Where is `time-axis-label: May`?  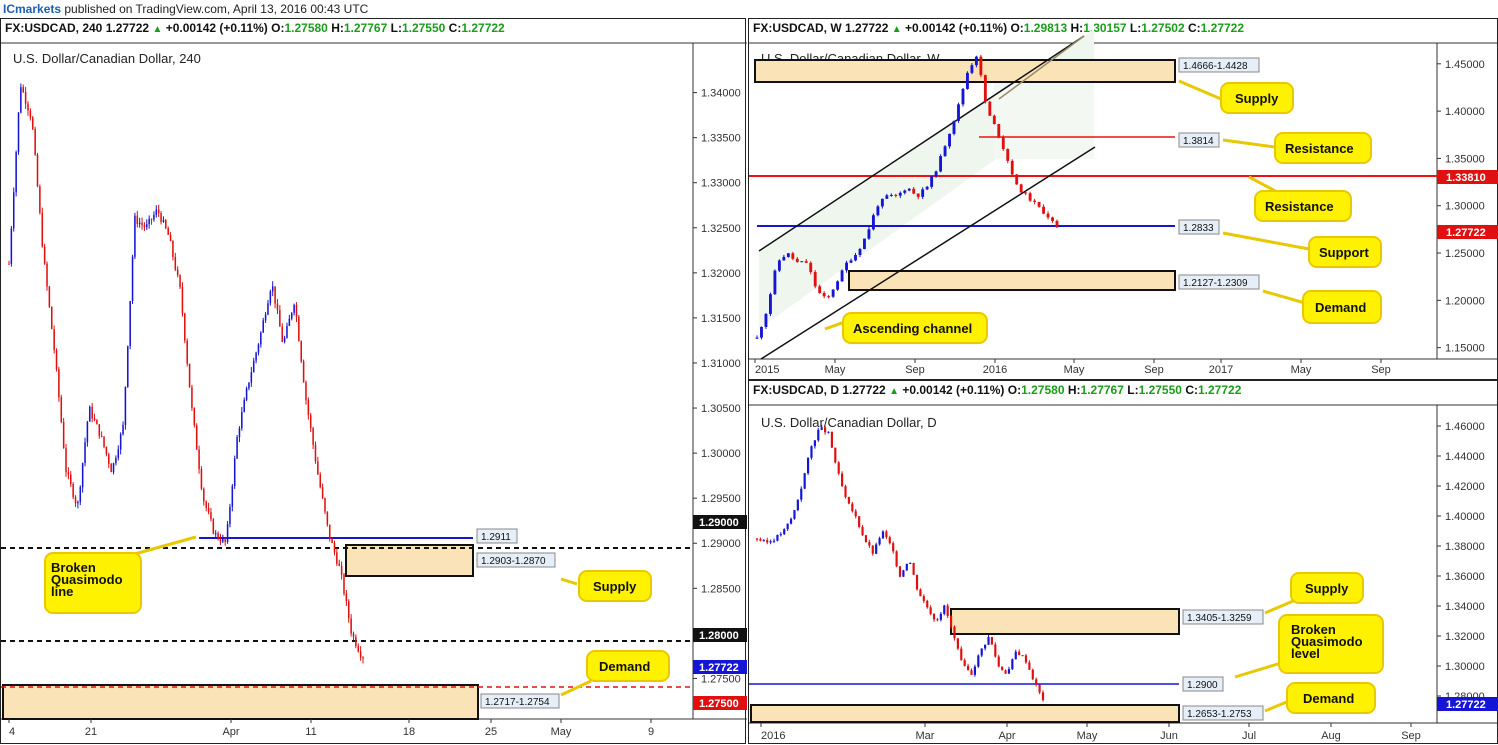 time-axis-label: May is located at coordinates (835, 370).